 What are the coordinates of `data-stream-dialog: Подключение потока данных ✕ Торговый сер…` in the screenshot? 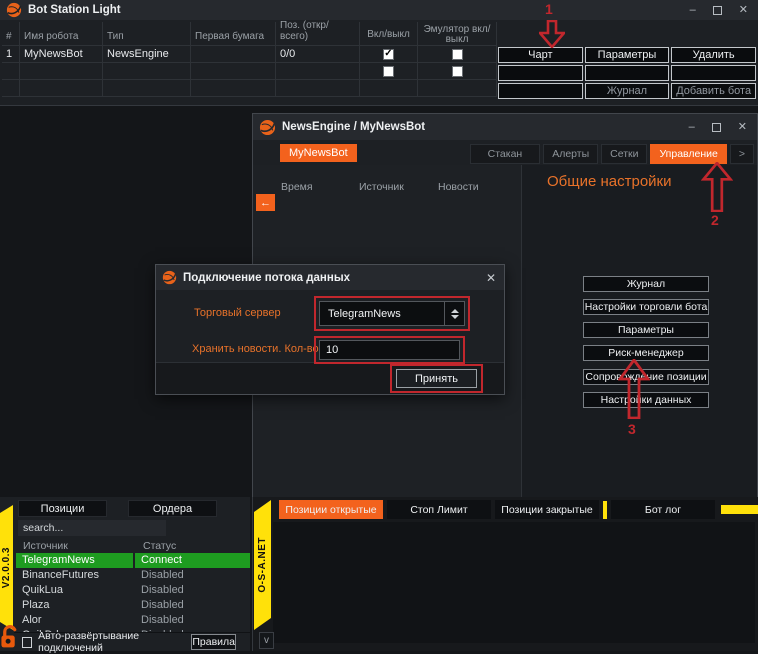 It's located at (330, 329).